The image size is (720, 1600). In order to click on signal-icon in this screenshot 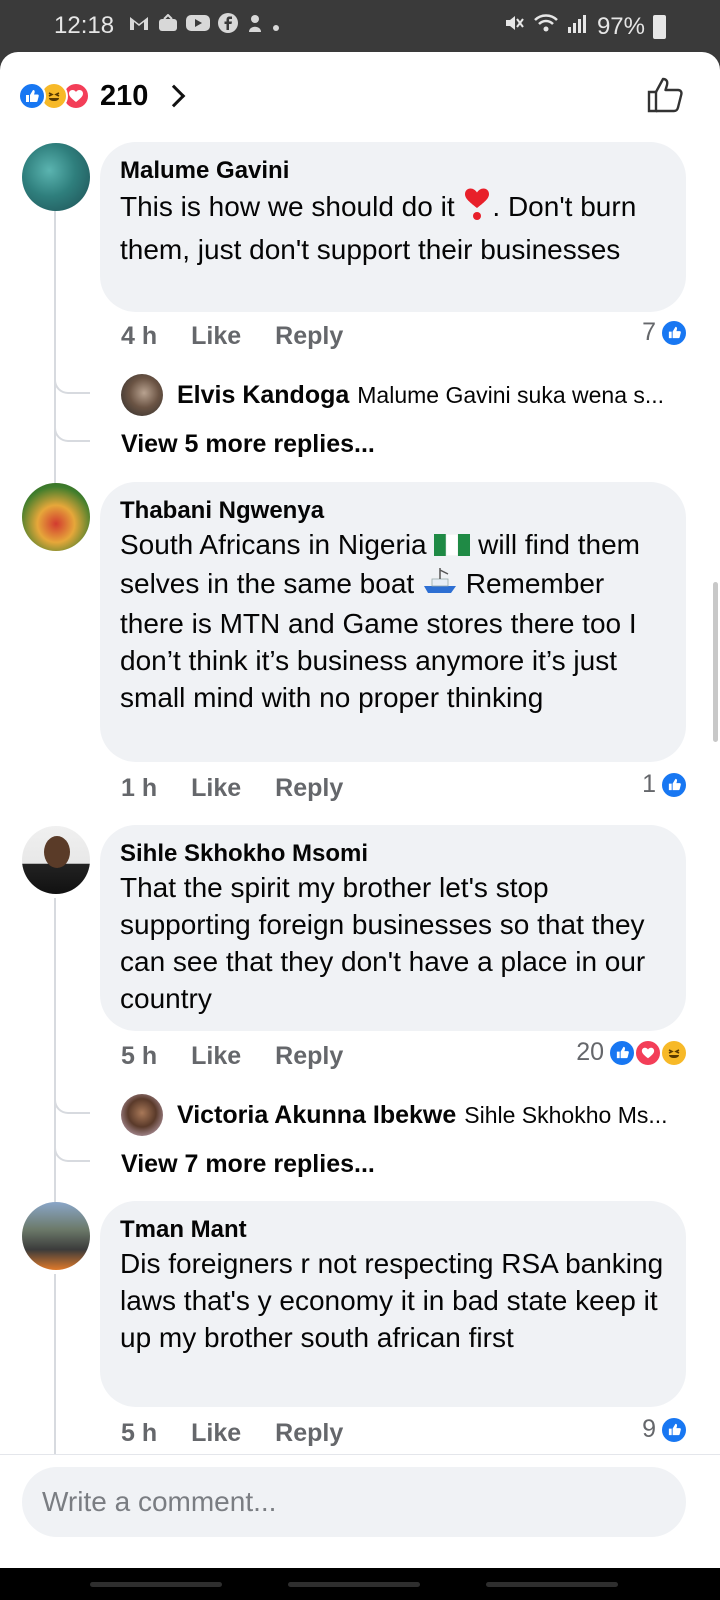, I will do `click(578, 26)`.